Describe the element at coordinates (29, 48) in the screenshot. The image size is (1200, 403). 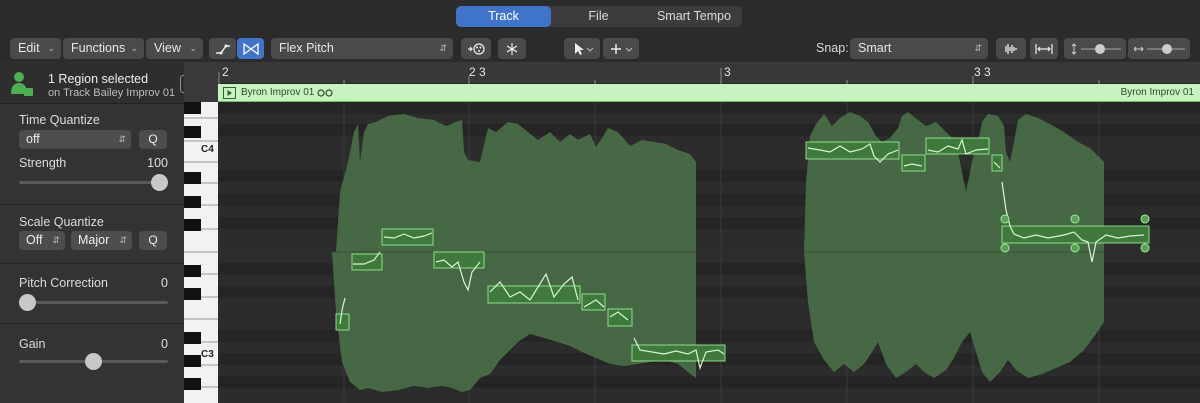
I see `edit-menu-label: Edit` at that location.